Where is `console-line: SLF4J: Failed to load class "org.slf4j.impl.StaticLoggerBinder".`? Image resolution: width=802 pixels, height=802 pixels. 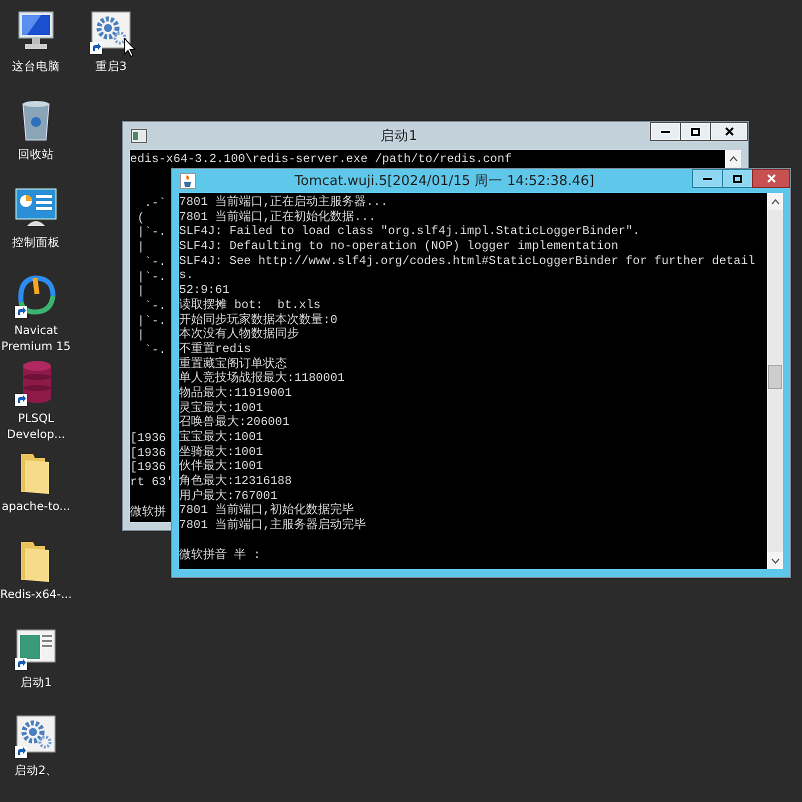 console-line: SLF4J: Failed to load class "org.slf4j.impl.StaticLoggerBinder". is located at coordinates (409, 232).